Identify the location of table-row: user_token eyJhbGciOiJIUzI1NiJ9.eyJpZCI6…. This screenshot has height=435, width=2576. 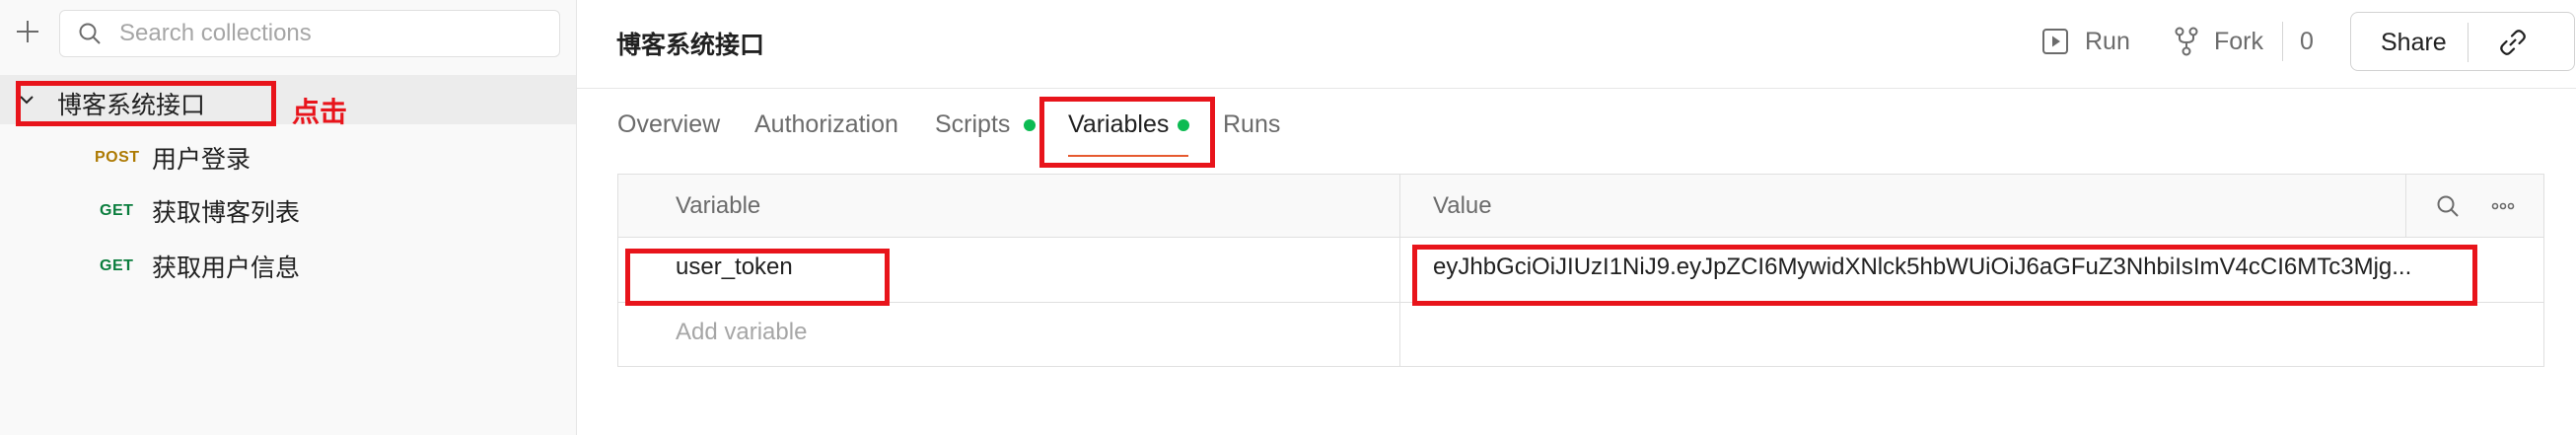
(1580, 270).